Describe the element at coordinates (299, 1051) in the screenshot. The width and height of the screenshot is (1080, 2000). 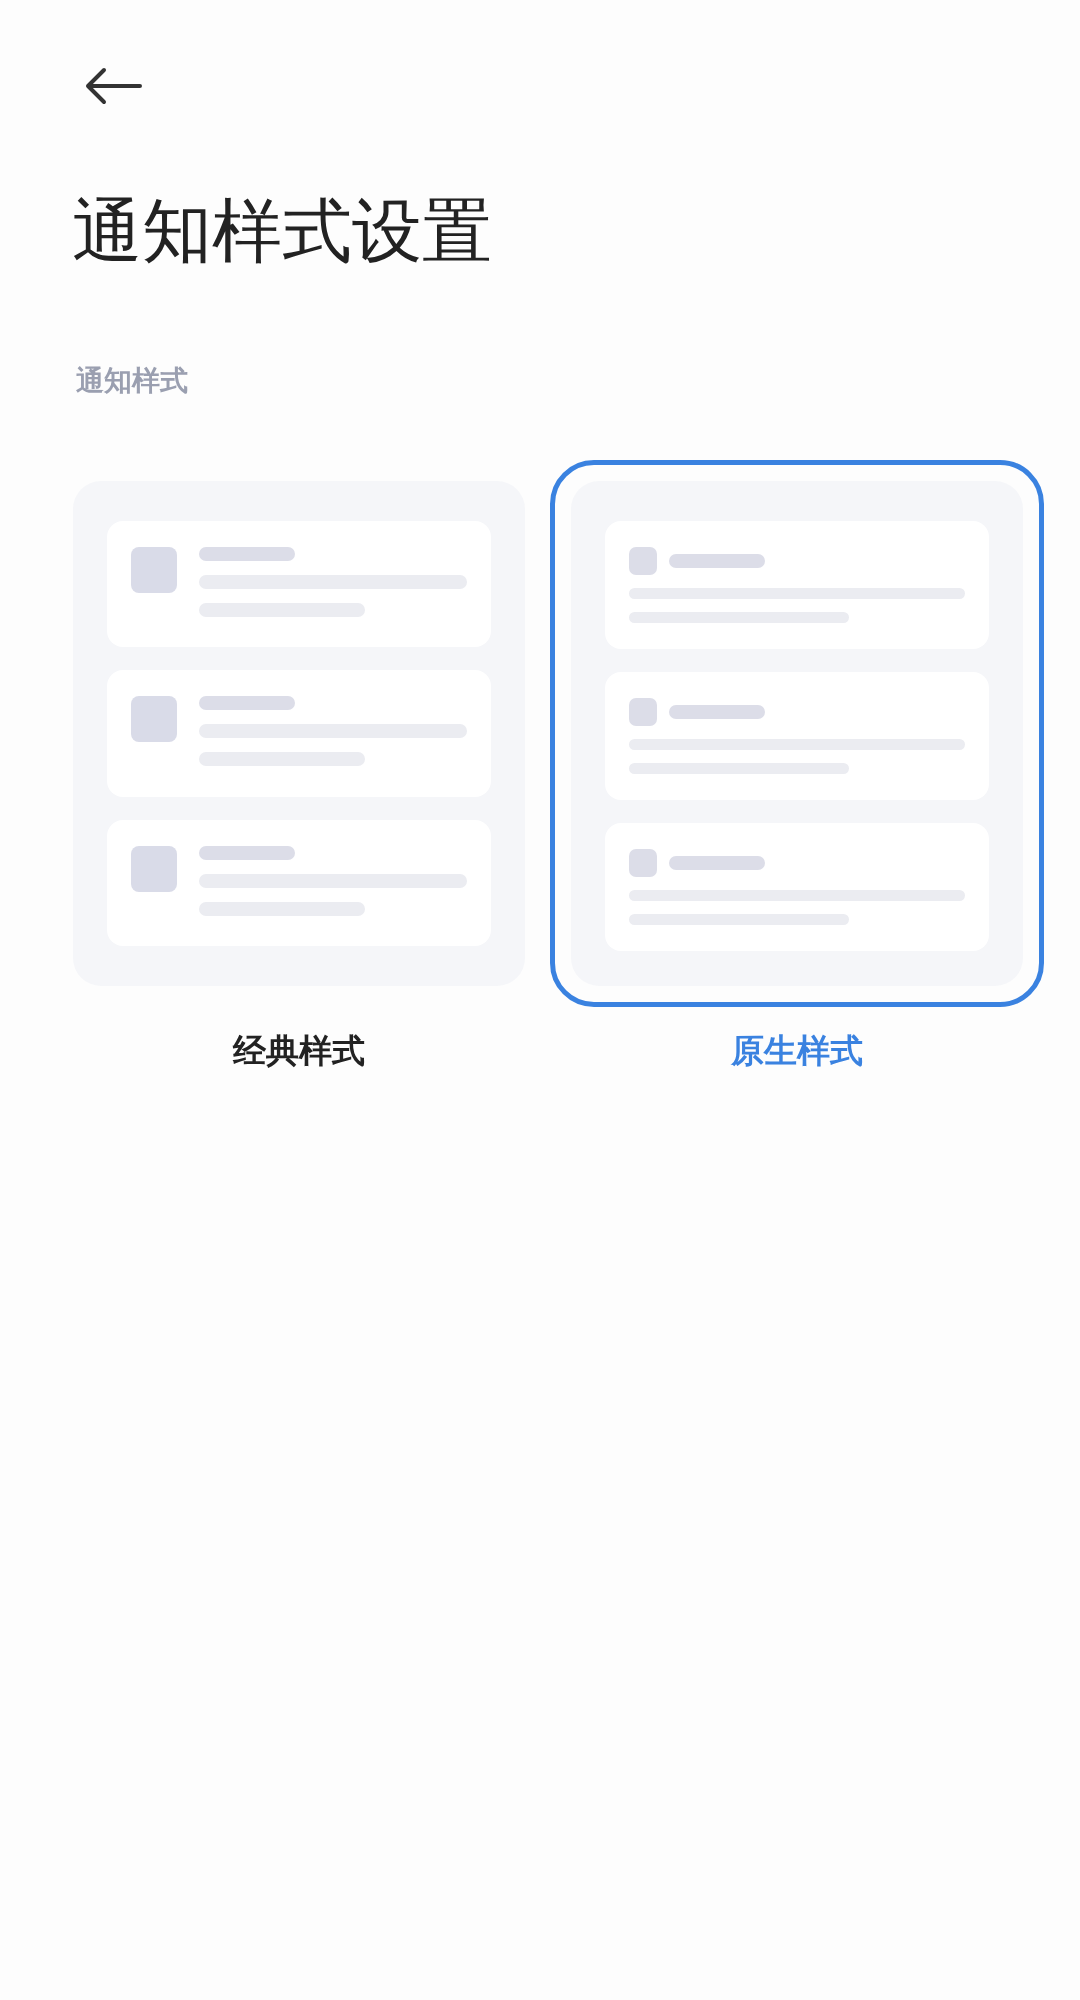
I see `style-option-label: 经典样式` at that location.